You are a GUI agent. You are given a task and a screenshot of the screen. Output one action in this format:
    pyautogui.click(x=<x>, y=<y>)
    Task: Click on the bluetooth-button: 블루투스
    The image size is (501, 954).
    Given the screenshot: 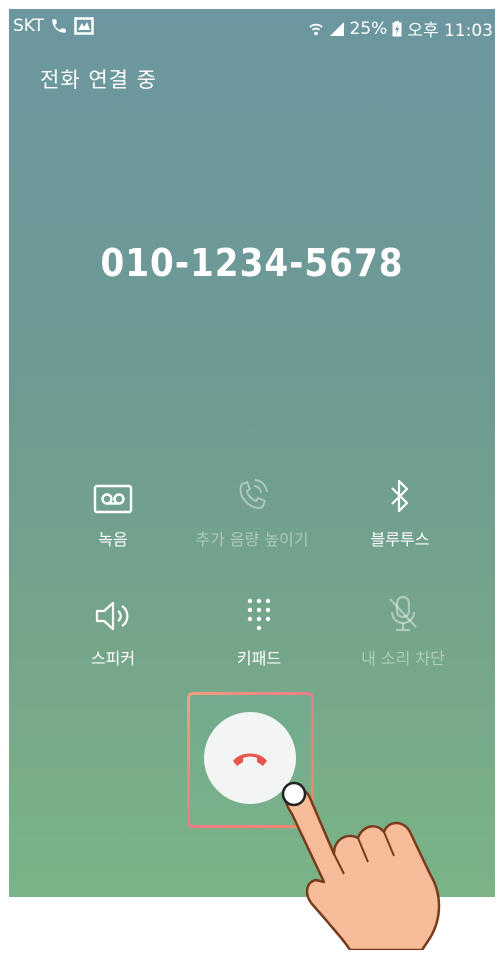 What is the action you would take?
    pyautogui.click(x=400, y=512)
    